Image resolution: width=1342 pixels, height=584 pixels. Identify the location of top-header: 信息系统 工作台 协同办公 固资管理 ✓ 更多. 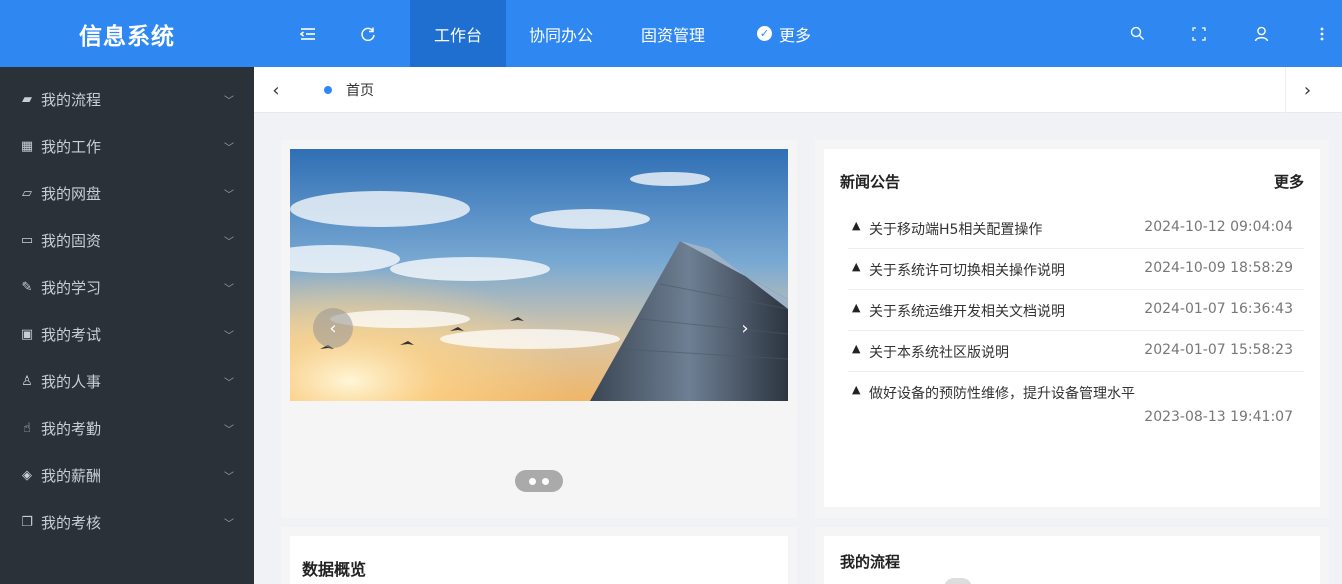
(671, 33).